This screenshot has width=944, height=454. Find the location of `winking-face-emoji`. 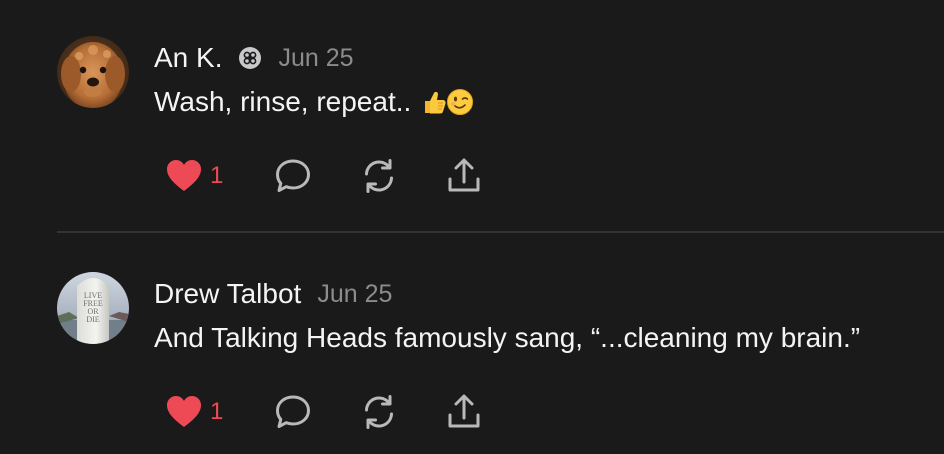

winking-face-emoji is located at coordinates (460, 102).